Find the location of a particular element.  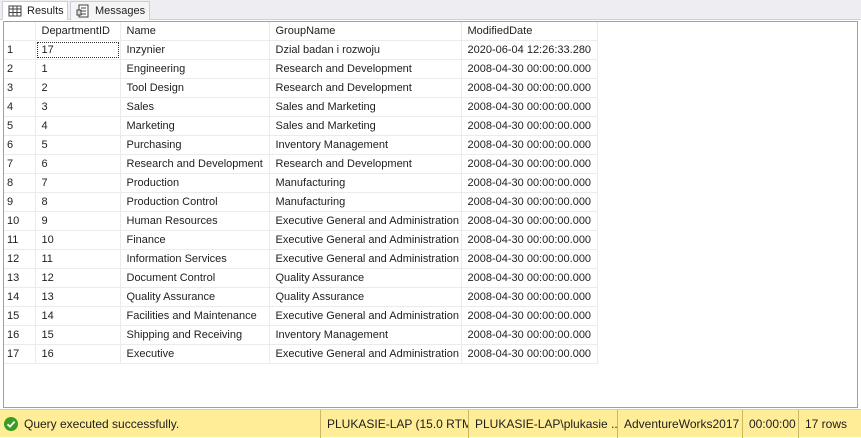

departmentid-cell: 17 is located at coordinates (78, 50).